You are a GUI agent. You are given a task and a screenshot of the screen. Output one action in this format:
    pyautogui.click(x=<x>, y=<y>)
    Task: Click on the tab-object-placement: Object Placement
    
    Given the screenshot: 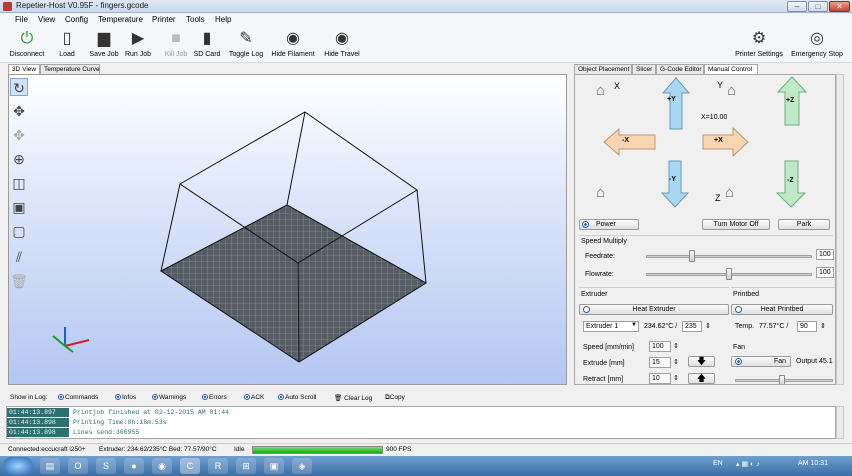 What is the action you would take?
    pyautogui.click(x=603, y=69)
    